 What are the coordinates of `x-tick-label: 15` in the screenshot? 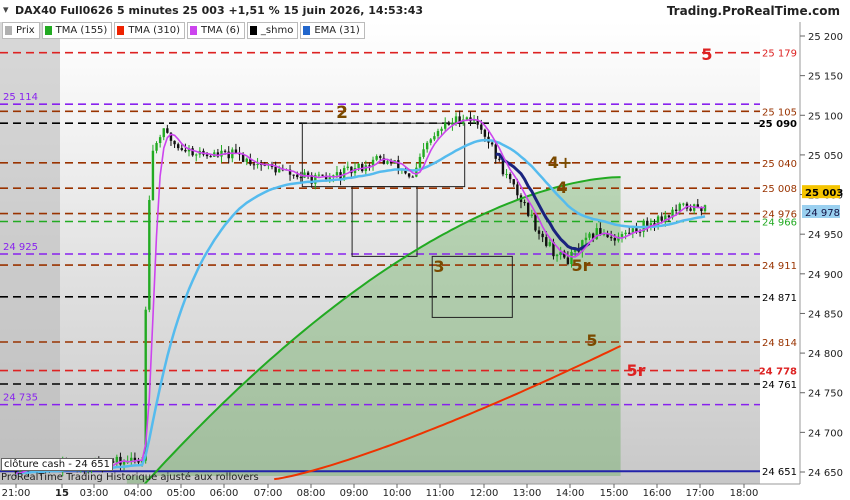 It's located at (62, 493).